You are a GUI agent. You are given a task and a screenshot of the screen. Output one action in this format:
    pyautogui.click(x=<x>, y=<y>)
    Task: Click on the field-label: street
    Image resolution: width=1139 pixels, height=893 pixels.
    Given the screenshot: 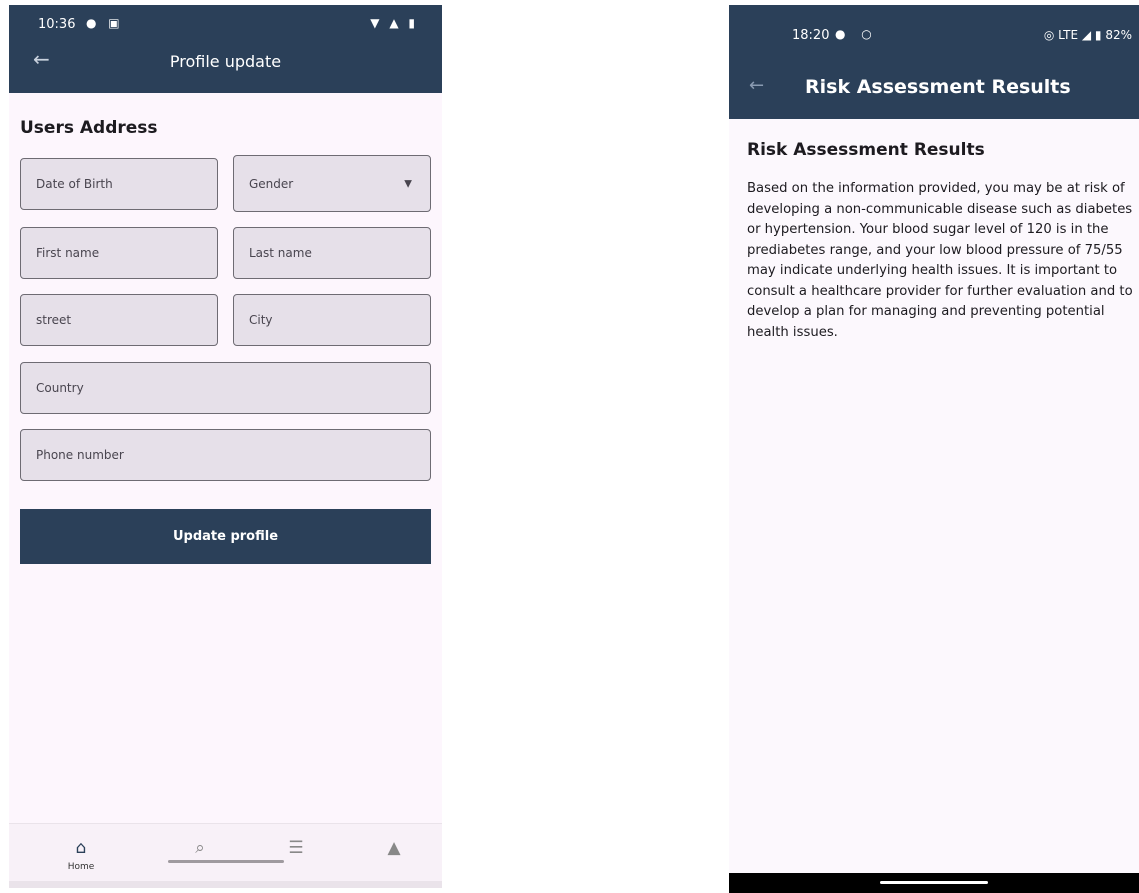 What is the action you would take?
    pyautogui.click(x=54, y=320)
    